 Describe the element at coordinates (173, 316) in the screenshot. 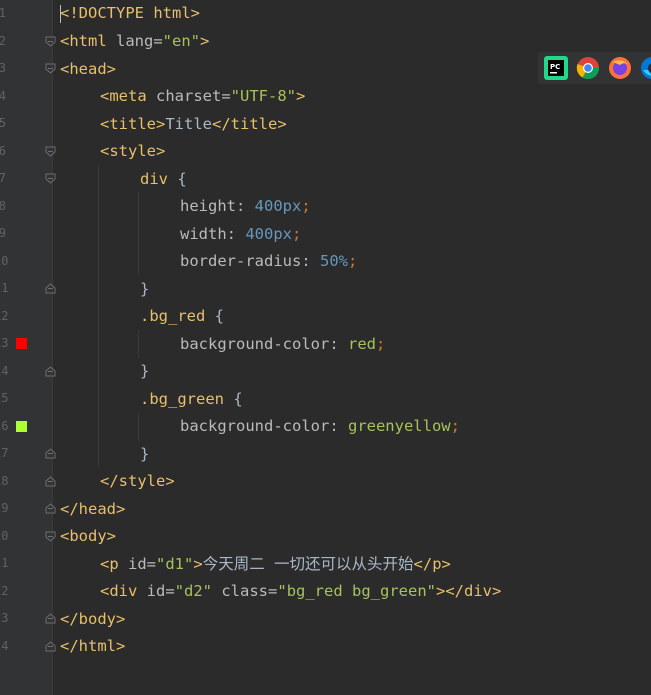

I see `selector-token: .bg_red` at that location.